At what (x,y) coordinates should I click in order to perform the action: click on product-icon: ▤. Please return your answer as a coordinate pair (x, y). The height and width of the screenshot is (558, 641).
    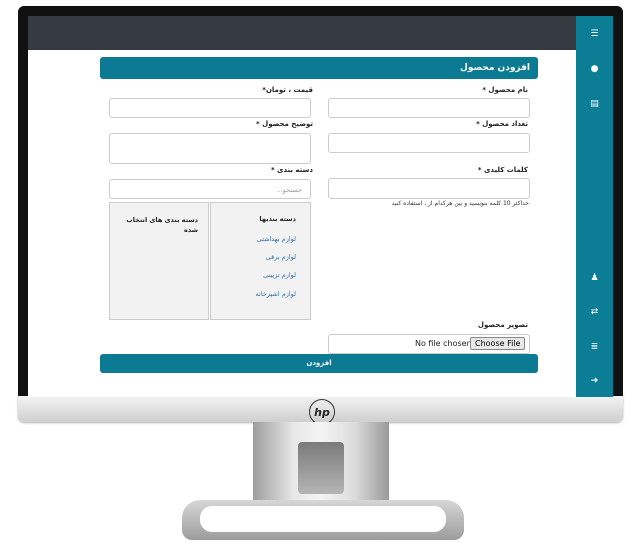
    Looking at the image, I should click on (594, 104).